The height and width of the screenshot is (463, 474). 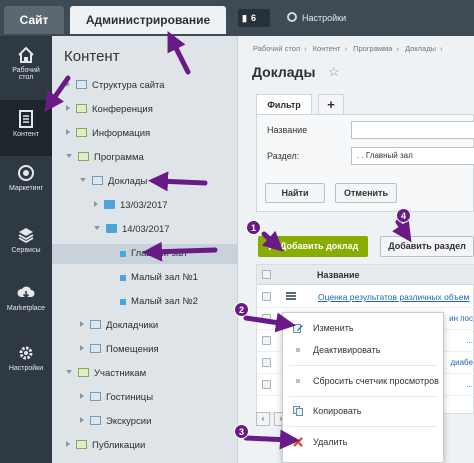 What do you see at coordinates (244, 18) in the screenshot?
I see `notifications-icon: ▮` at bounding box center [244, 18].